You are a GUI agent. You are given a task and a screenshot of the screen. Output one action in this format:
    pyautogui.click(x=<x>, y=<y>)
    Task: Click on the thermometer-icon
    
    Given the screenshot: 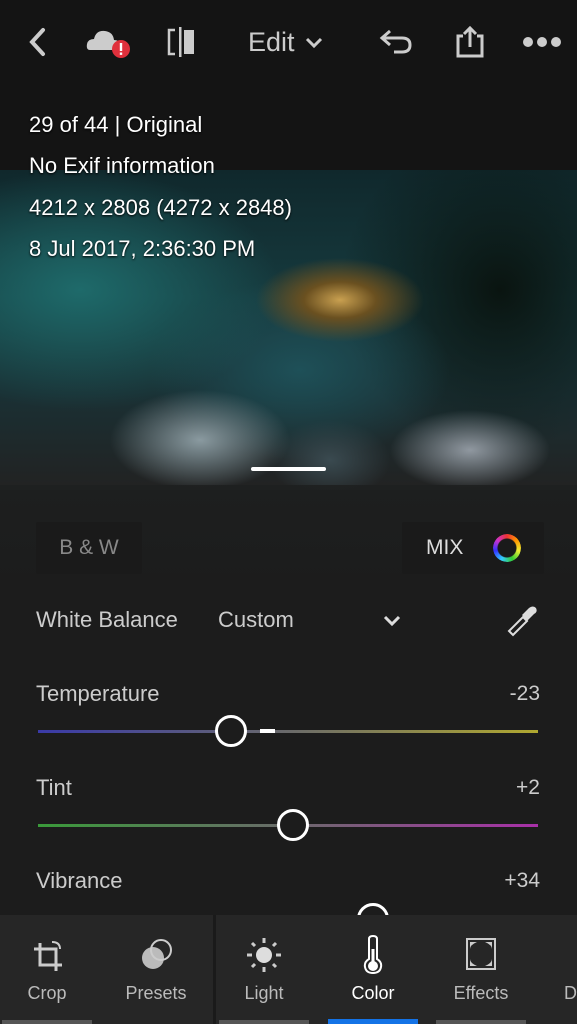 What is the action you would take?
    pyautogui.click(x=373, y=955)
    